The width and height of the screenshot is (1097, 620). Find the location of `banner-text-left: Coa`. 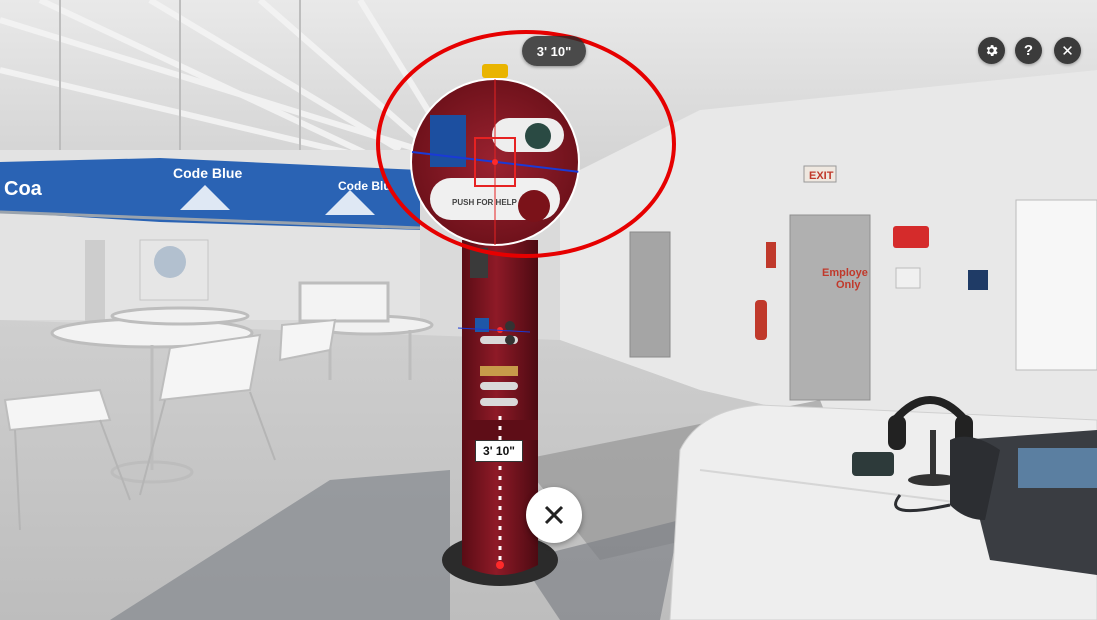

banner-text-left: Coa is located at coordinates (23, 189).